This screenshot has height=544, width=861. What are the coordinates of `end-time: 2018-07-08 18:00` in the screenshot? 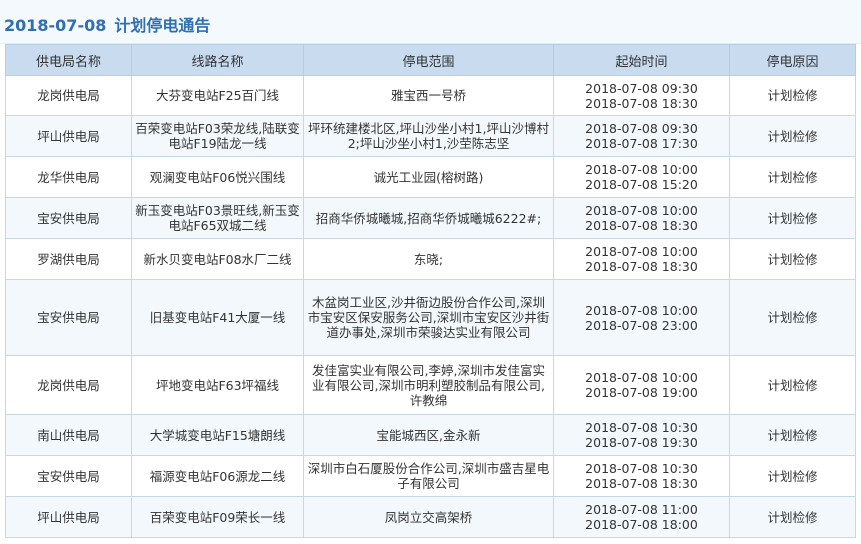 It's located at (641, 524).